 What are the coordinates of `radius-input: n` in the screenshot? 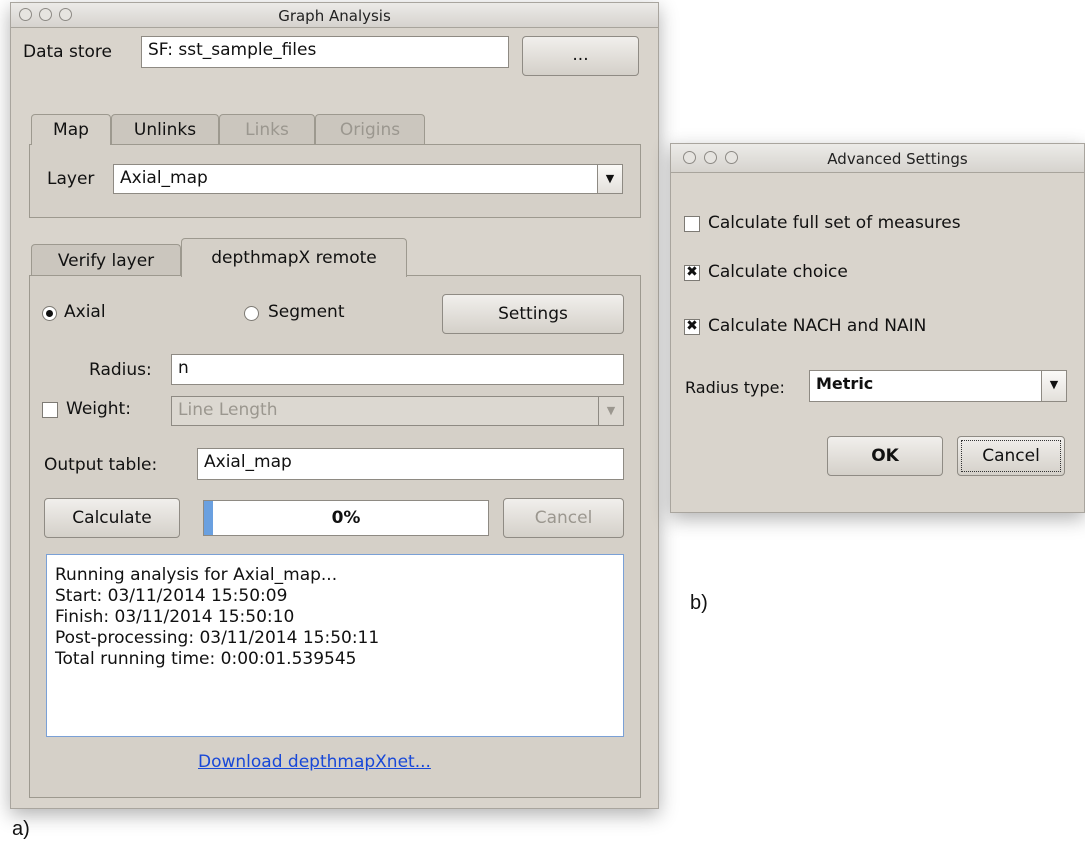 It's located at (397, 369).